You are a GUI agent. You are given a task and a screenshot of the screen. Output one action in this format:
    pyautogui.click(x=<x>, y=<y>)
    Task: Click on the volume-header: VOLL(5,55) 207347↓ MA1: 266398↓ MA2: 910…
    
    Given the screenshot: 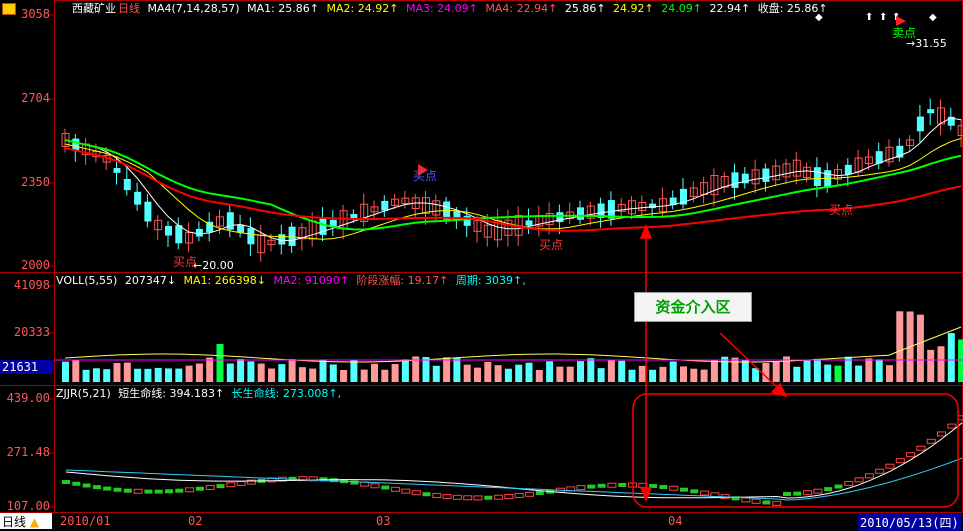 What is the action you would take?
    pyautogui.click(x=293, y=281)
    